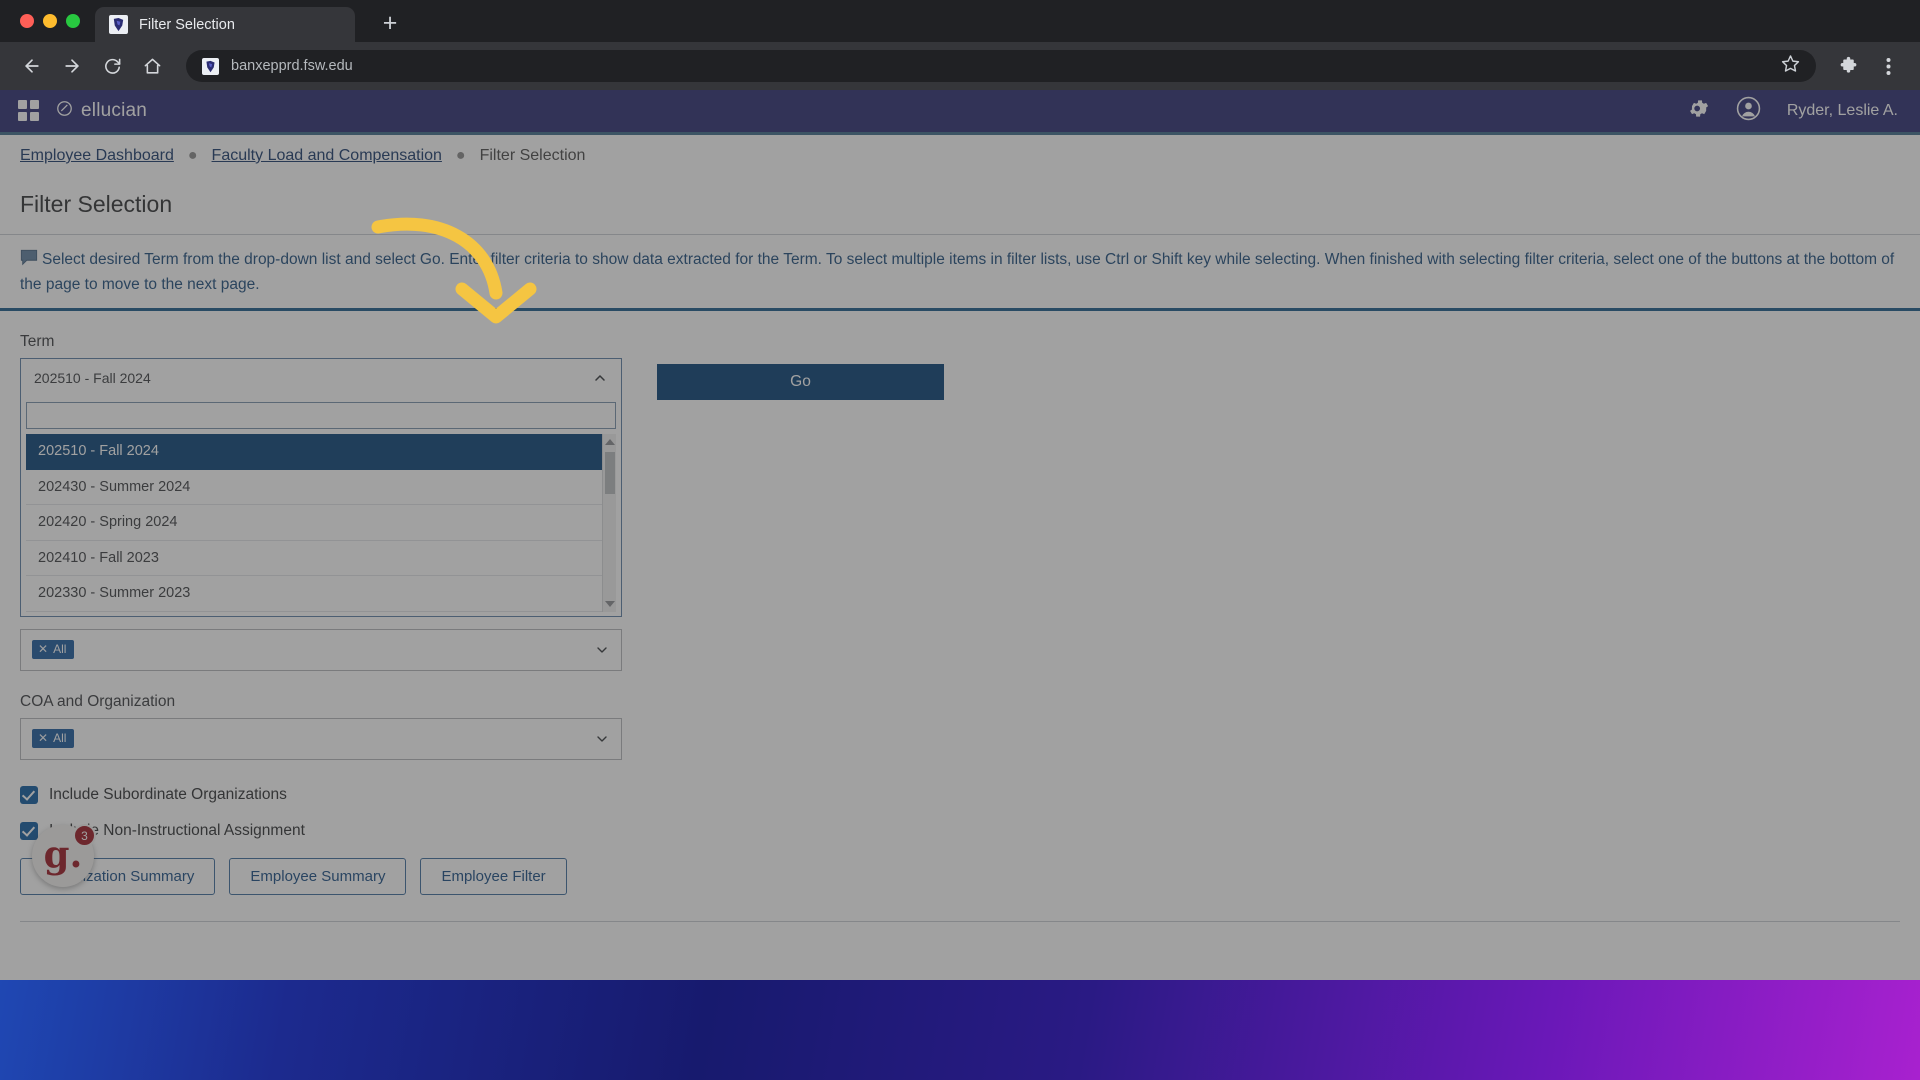 This screenshot has width=1920, height=1080. I want to click on filter-chip-label: All, so click(60, 649).